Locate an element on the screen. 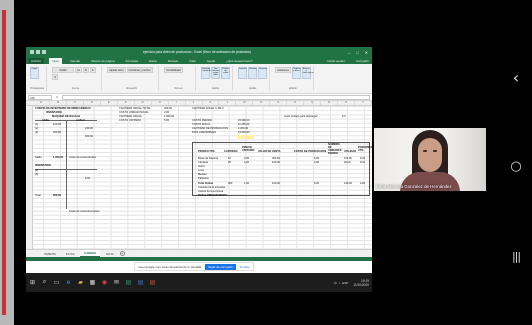  th-valor-venta: VALOR DE VENTA is located at coordinates (269, 151).